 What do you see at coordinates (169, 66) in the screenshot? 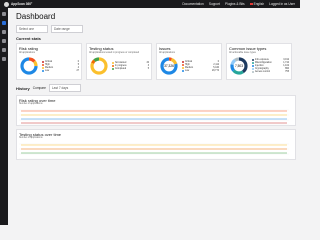
I see `donut-chart: 37,326` at bounding box center [169, 66].